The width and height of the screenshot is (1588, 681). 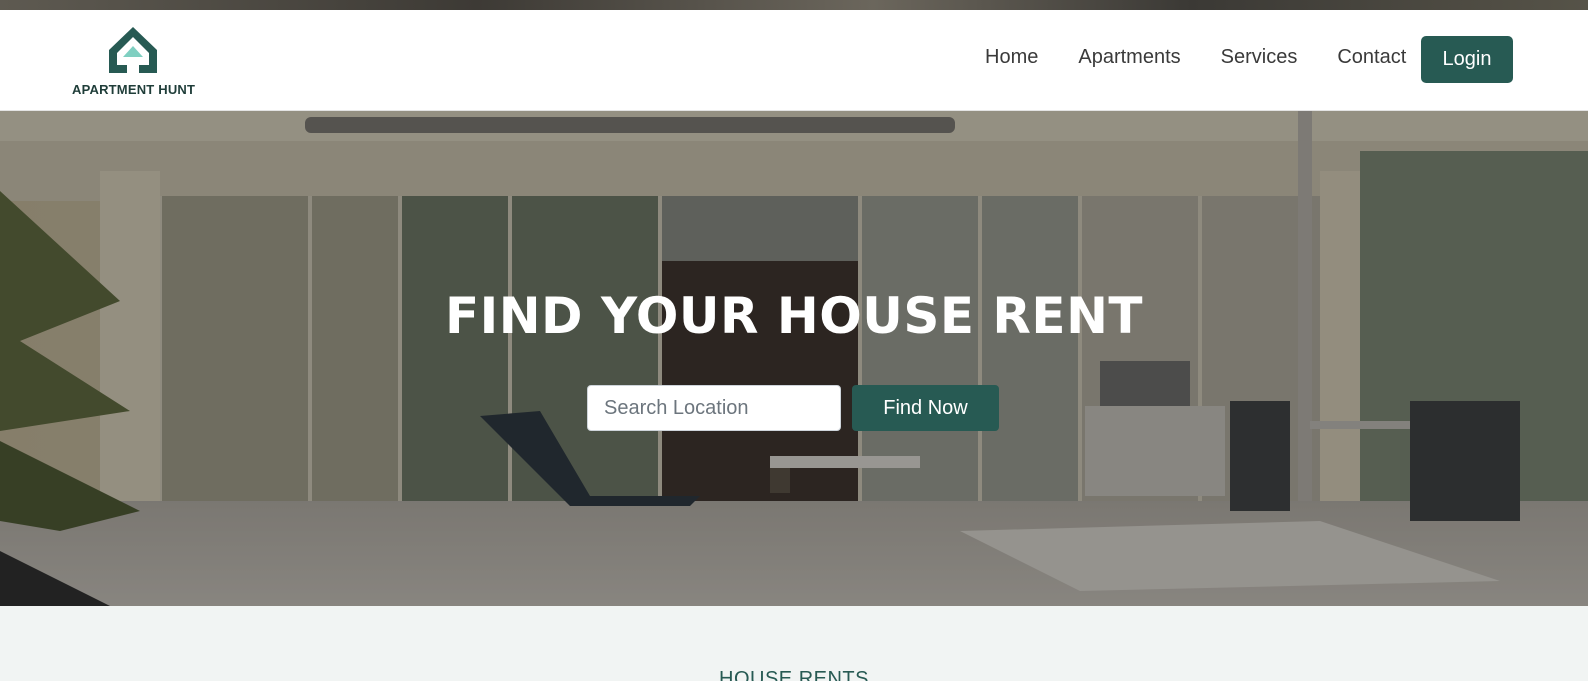 What do you see at coordinates (1371, 57) in the screenshot?
I see `nav-contact-link: Contact` at bounding box center [1371, 57].